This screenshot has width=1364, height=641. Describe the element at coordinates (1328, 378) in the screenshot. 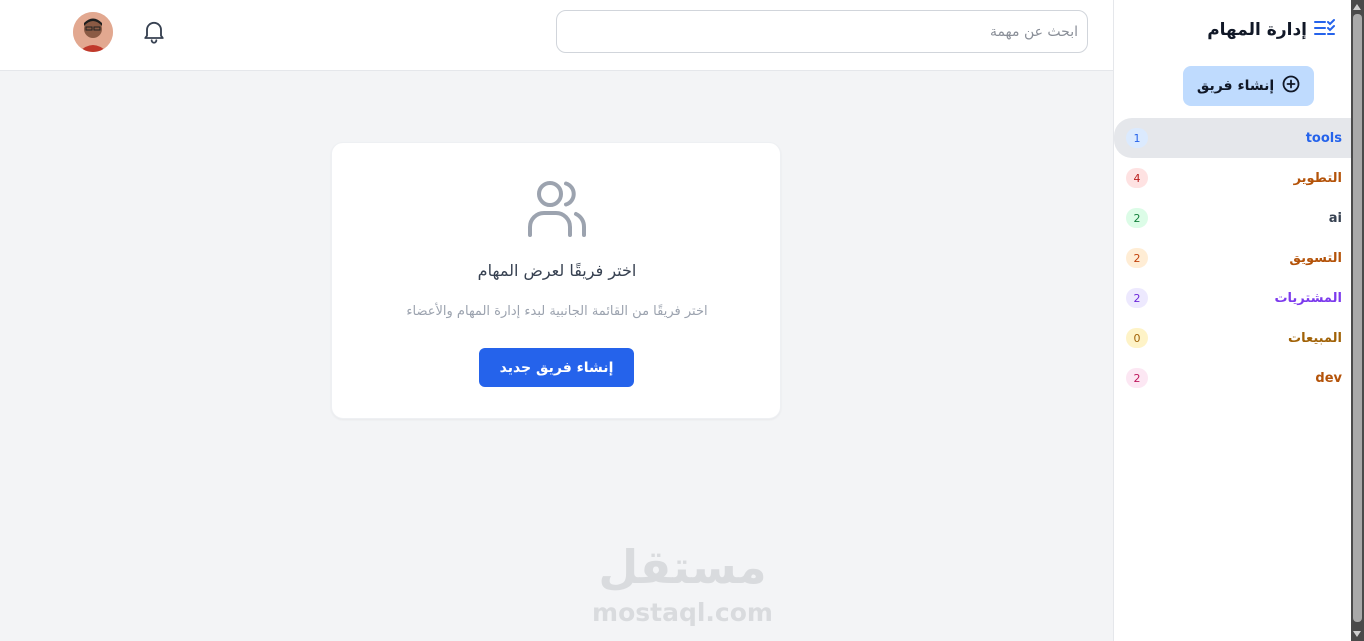

I see `team-name: dev` at that location.